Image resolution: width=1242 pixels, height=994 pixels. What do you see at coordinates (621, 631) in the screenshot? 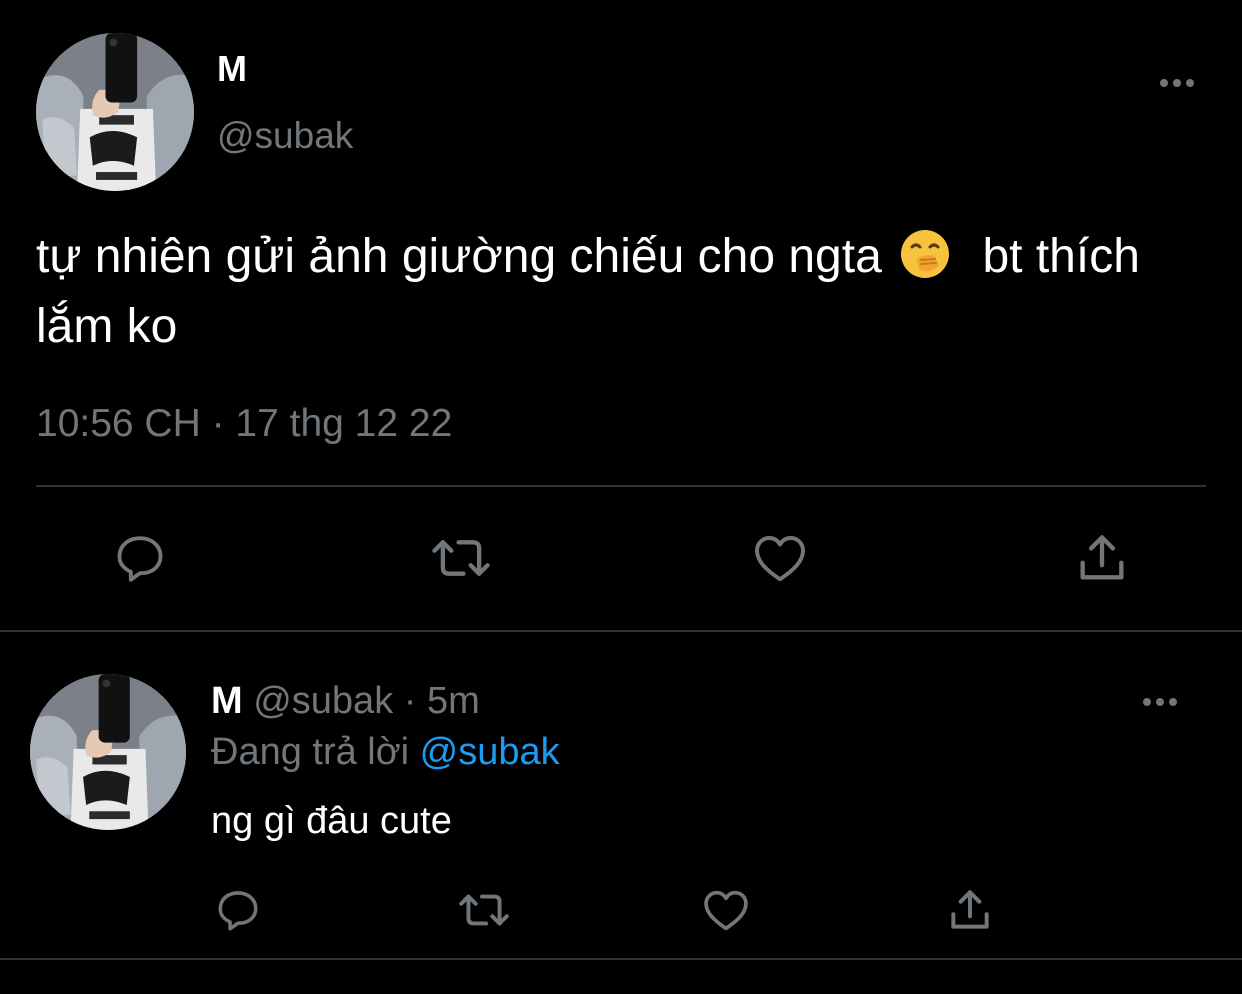
I see `section-divider` at bounding box center [621, 631].